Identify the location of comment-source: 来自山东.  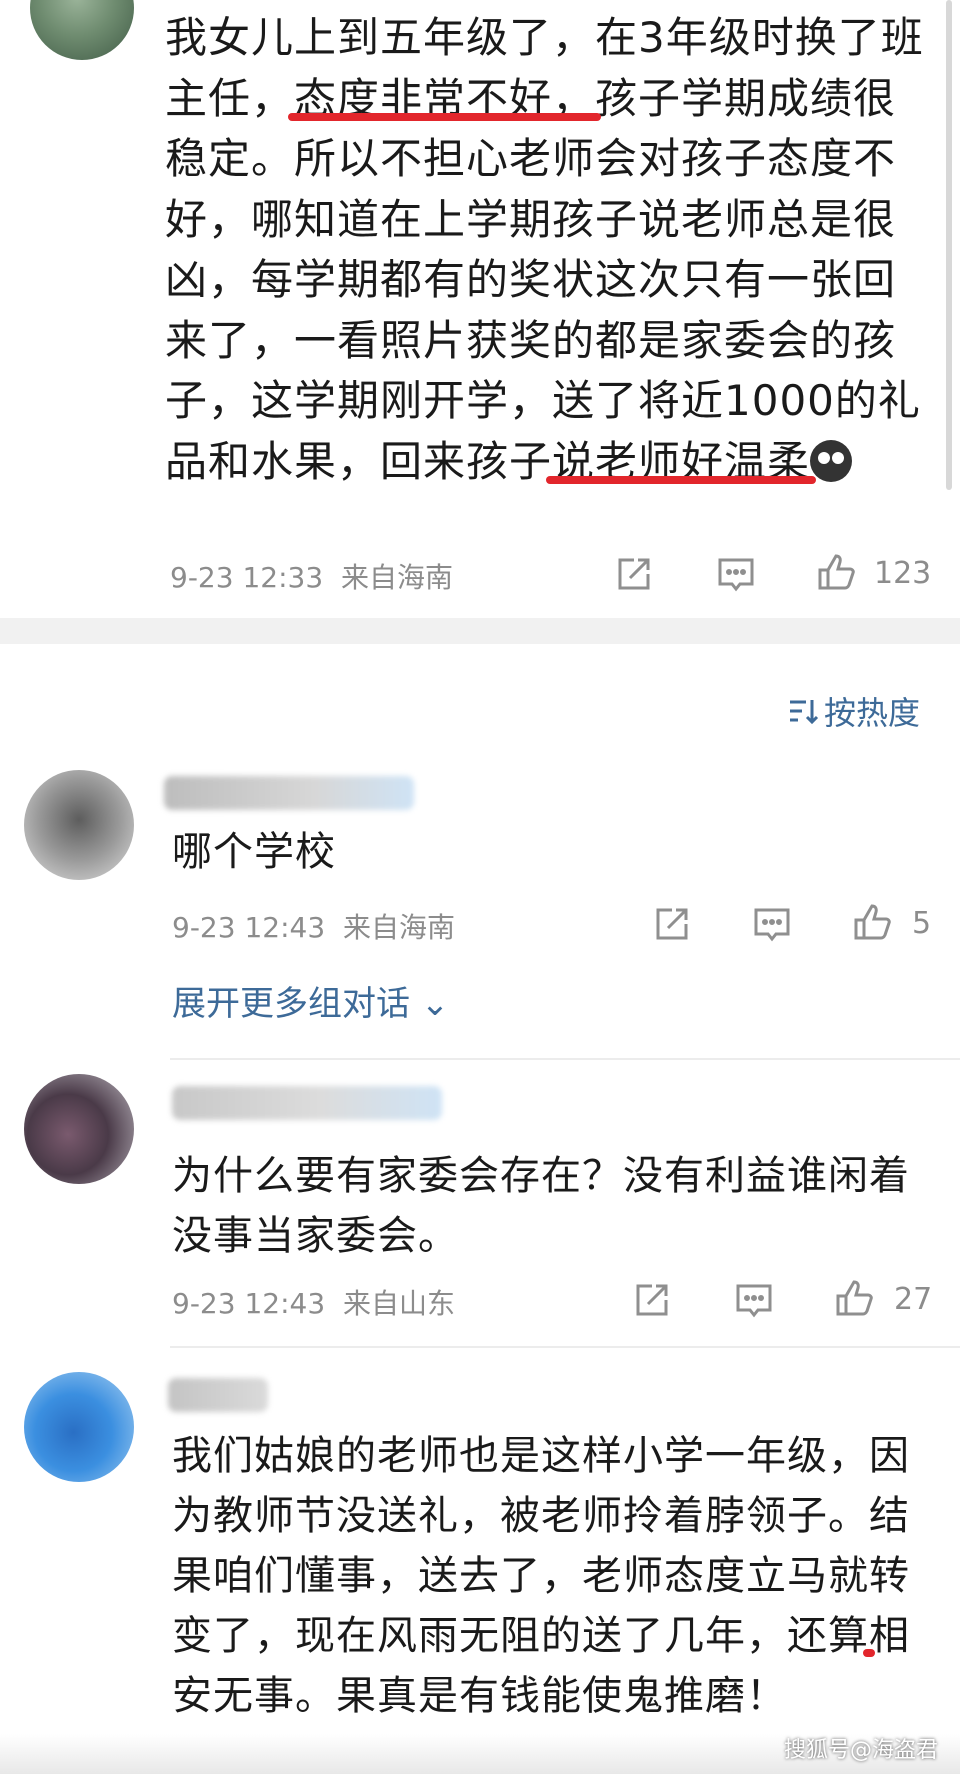
(398, 1303).